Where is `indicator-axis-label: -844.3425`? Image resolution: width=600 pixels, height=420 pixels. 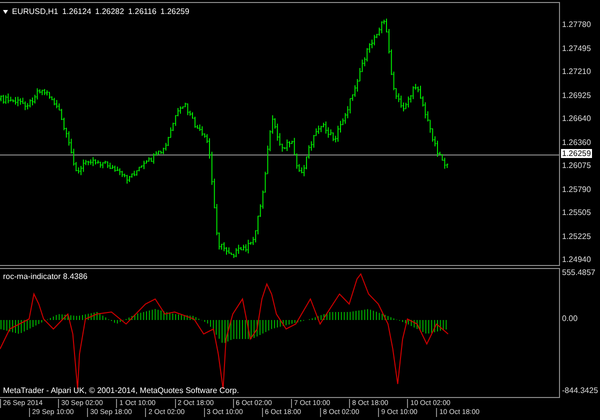
indicator-axis-label: -844.3425 is located at coordinates (580, 390).